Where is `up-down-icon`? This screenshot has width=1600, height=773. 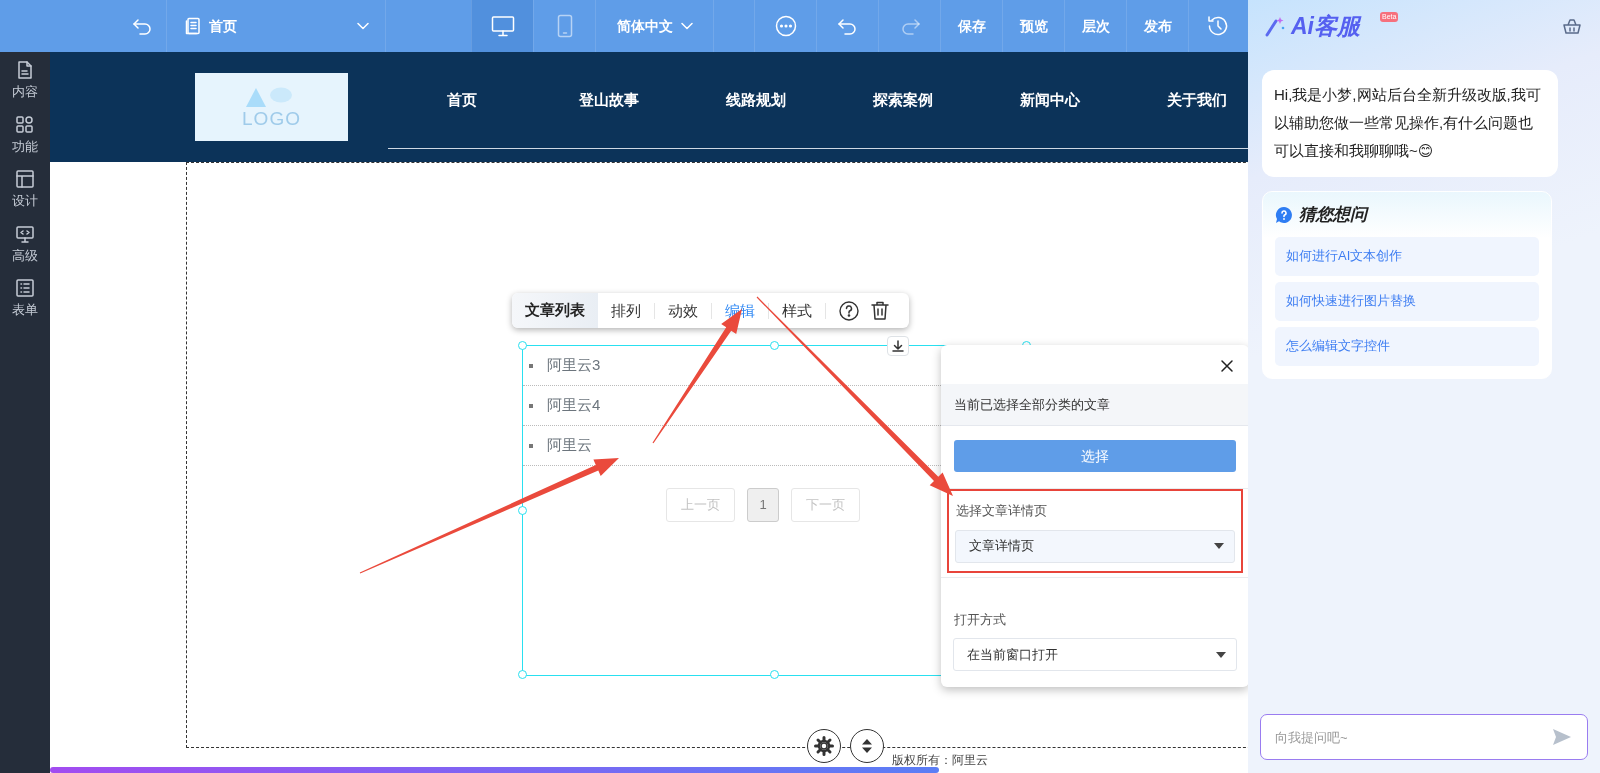
up-down-icon is located at coordinates (867, 746).